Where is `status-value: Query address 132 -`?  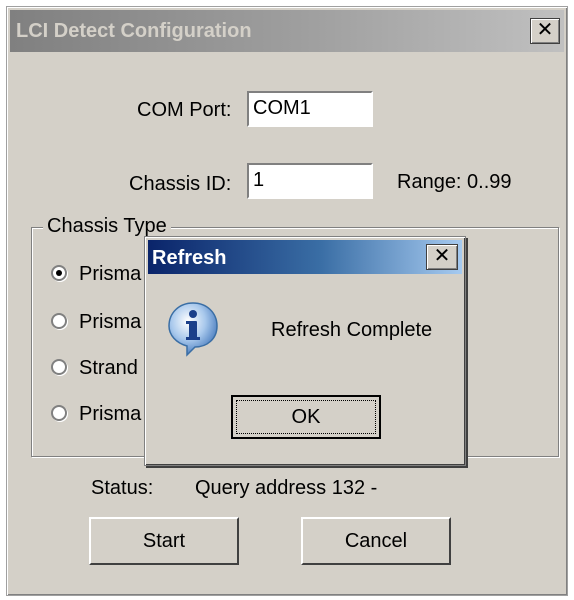 status-value: Query address 132 - is located at coordinates (286, 488).